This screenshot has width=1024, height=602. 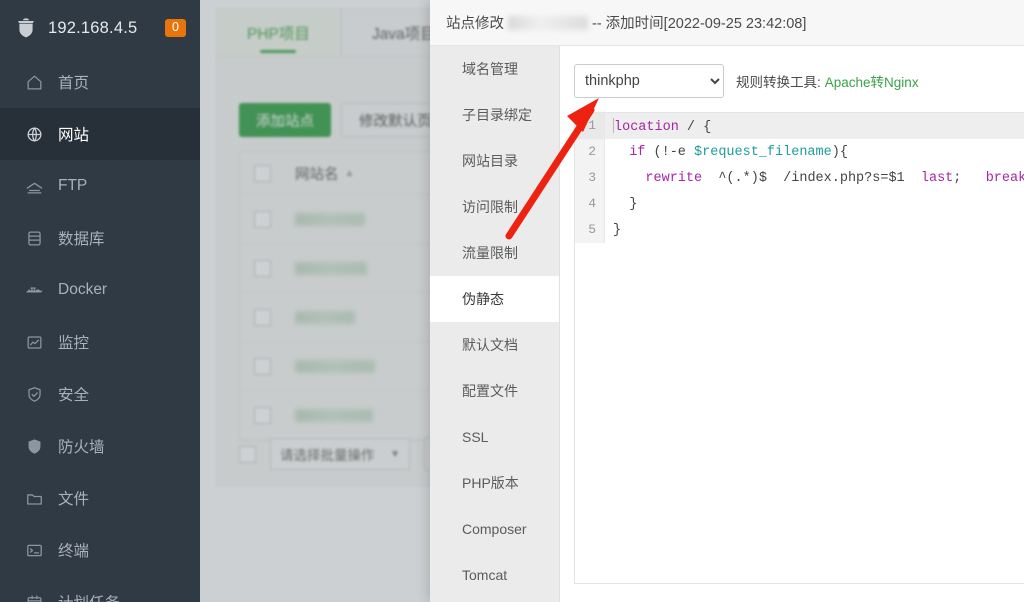 I want to click on sidebar-item-label: 数据库, so click(x=81, y=239).